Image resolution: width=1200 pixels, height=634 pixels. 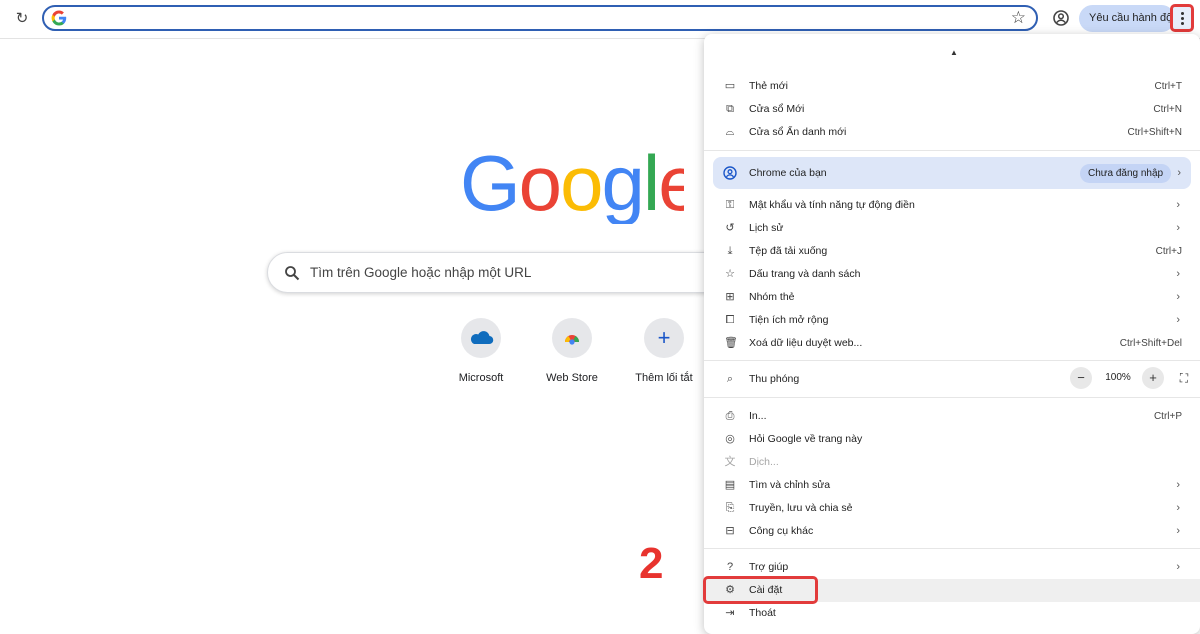 I want to click on shortcut-label: Web Store, so click(x=572, y=378).